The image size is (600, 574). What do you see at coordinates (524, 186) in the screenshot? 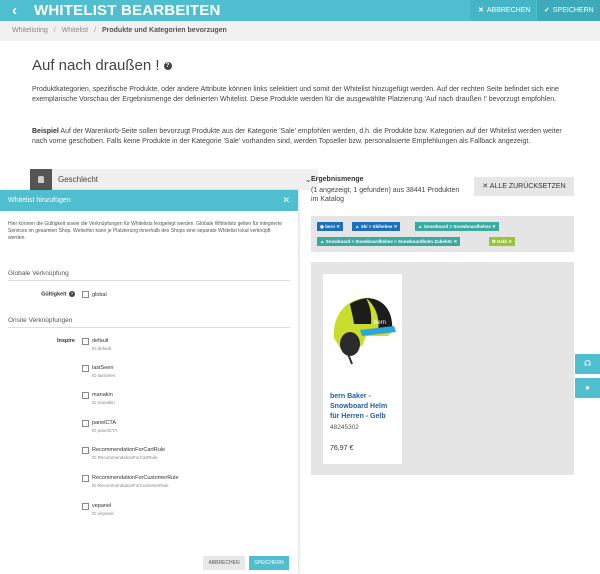
I see `reset-all-button: ✕ ALLE ZURÜCKSETZEN` at bounding box center [524, 186].